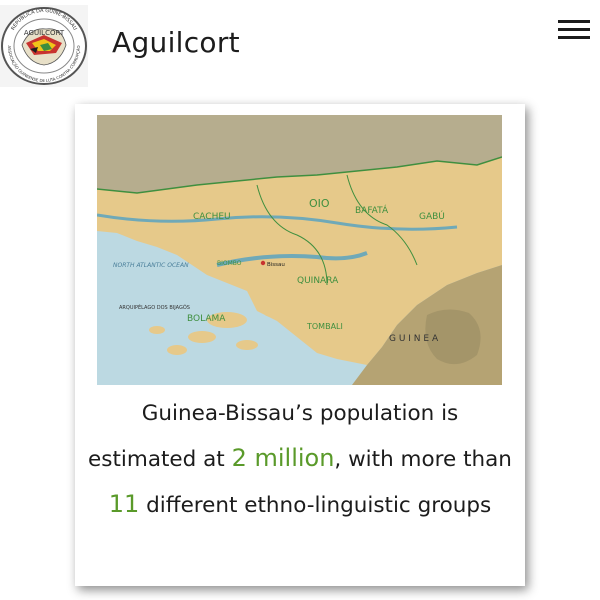 The height and width of the screenshot is (600, 600). I want to click on map-label-gabu: GABÚ, so click(432, 216).